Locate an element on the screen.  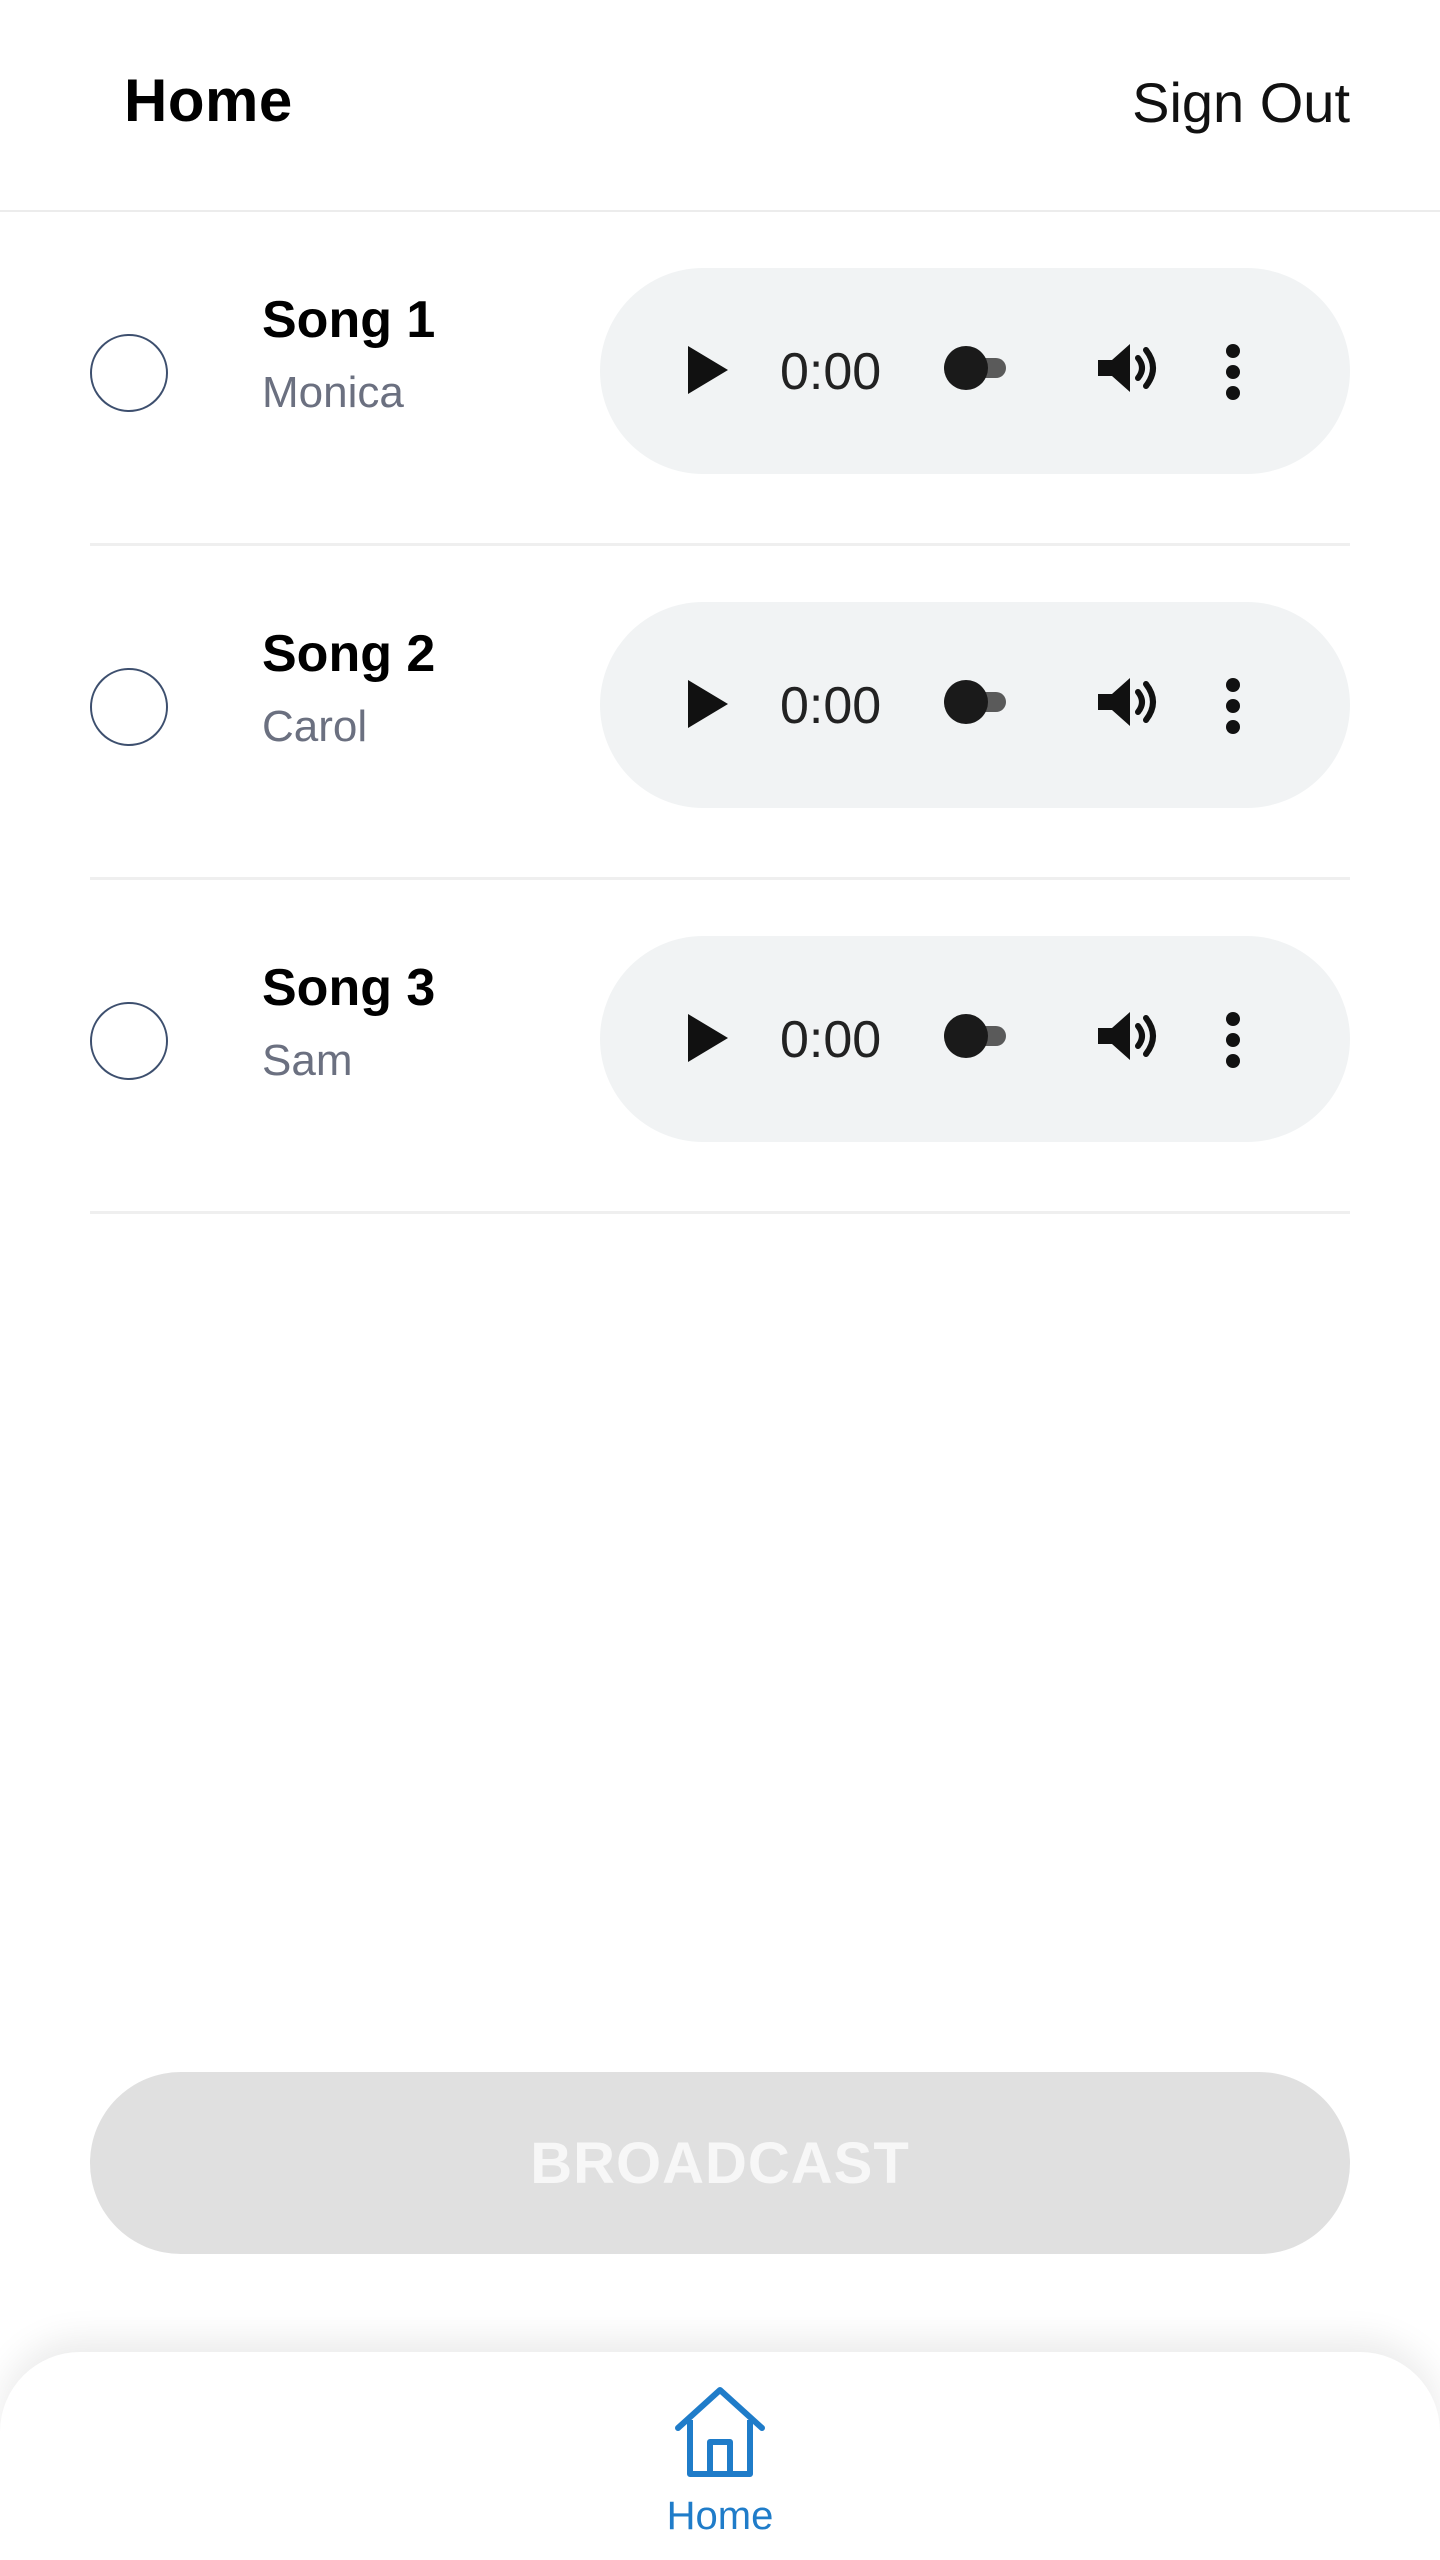
song-artist: Monica is located at coordinates (333, 392).